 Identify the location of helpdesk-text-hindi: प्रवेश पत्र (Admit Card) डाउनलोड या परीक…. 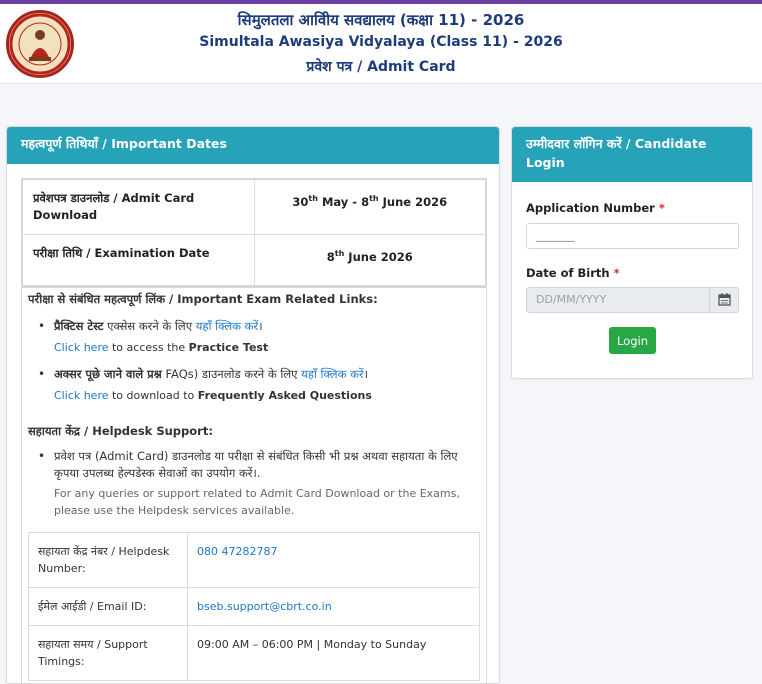
(256, 464).